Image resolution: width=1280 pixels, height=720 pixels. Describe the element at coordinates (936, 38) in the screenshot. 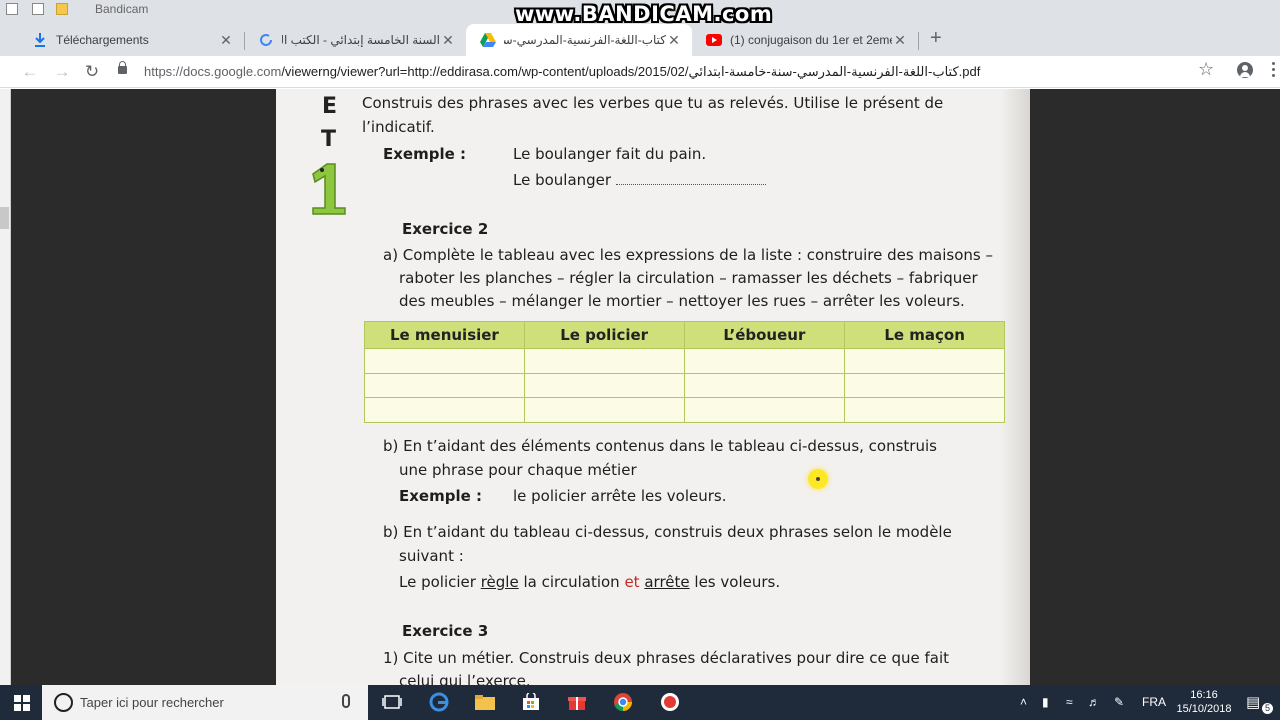

I see `new-tab-button: +` at that location.